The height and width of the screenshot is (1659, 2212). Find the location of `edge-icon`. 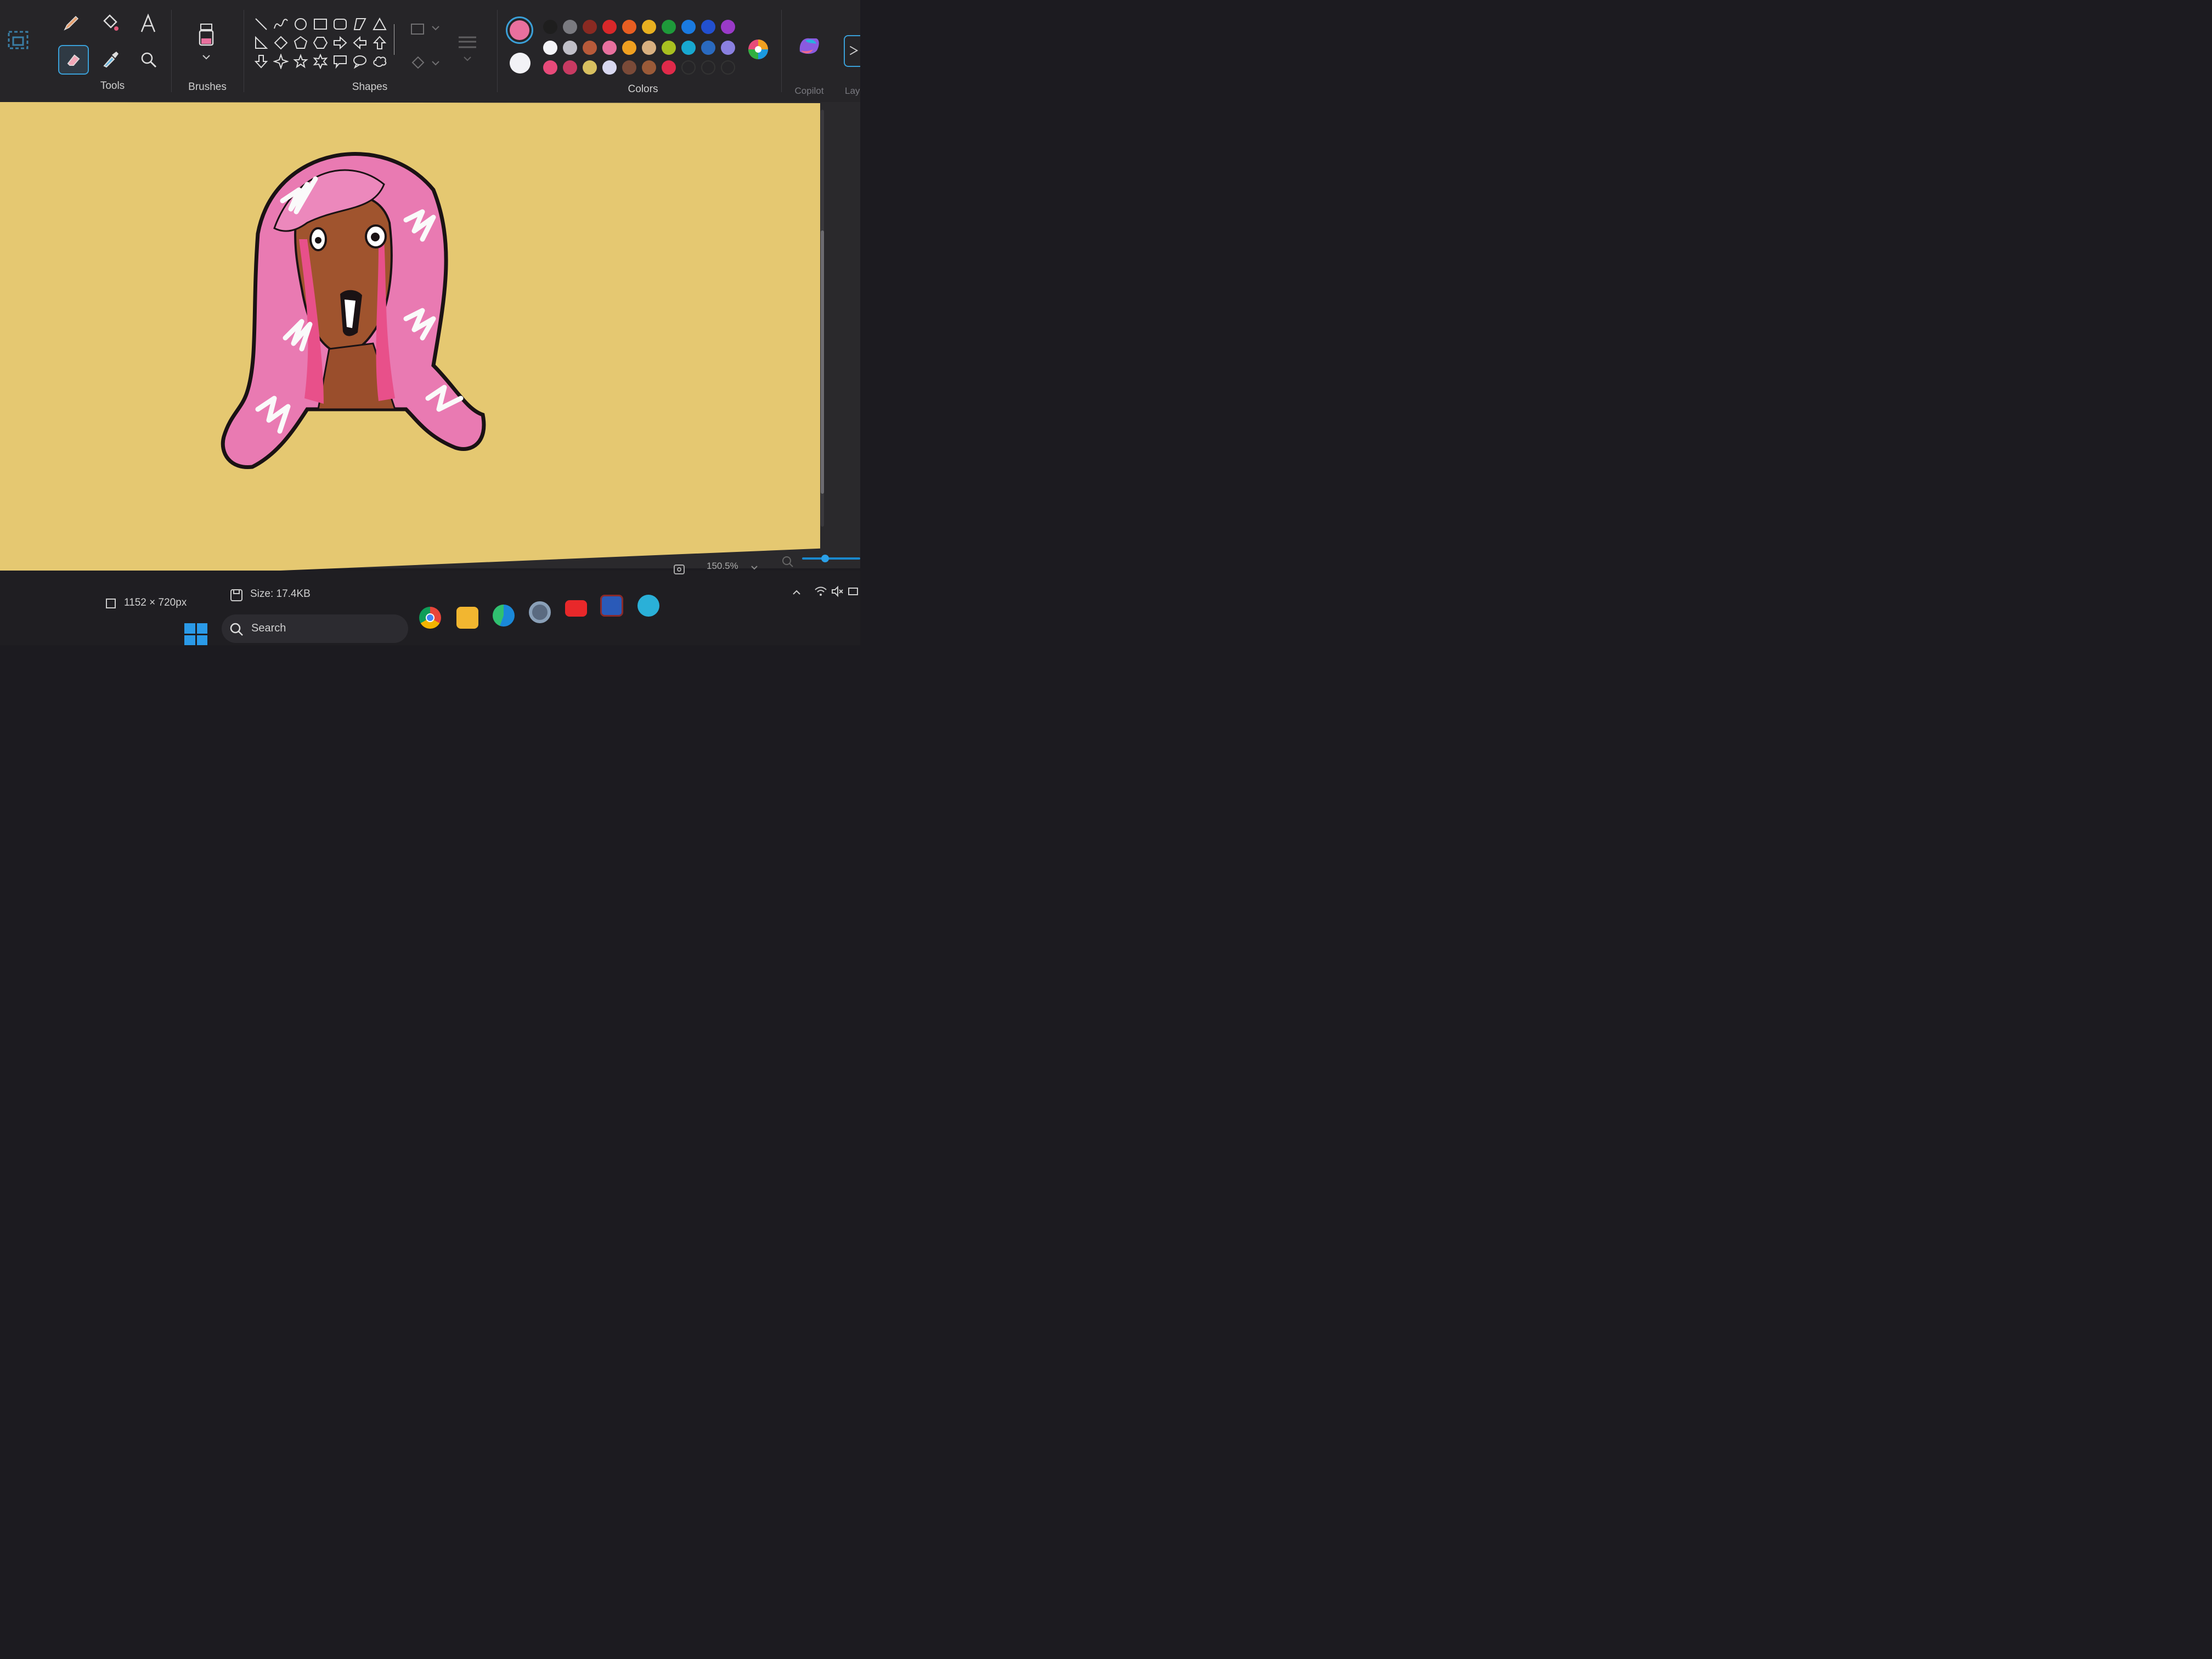

edge-icon is located at coordinates (504, 616).